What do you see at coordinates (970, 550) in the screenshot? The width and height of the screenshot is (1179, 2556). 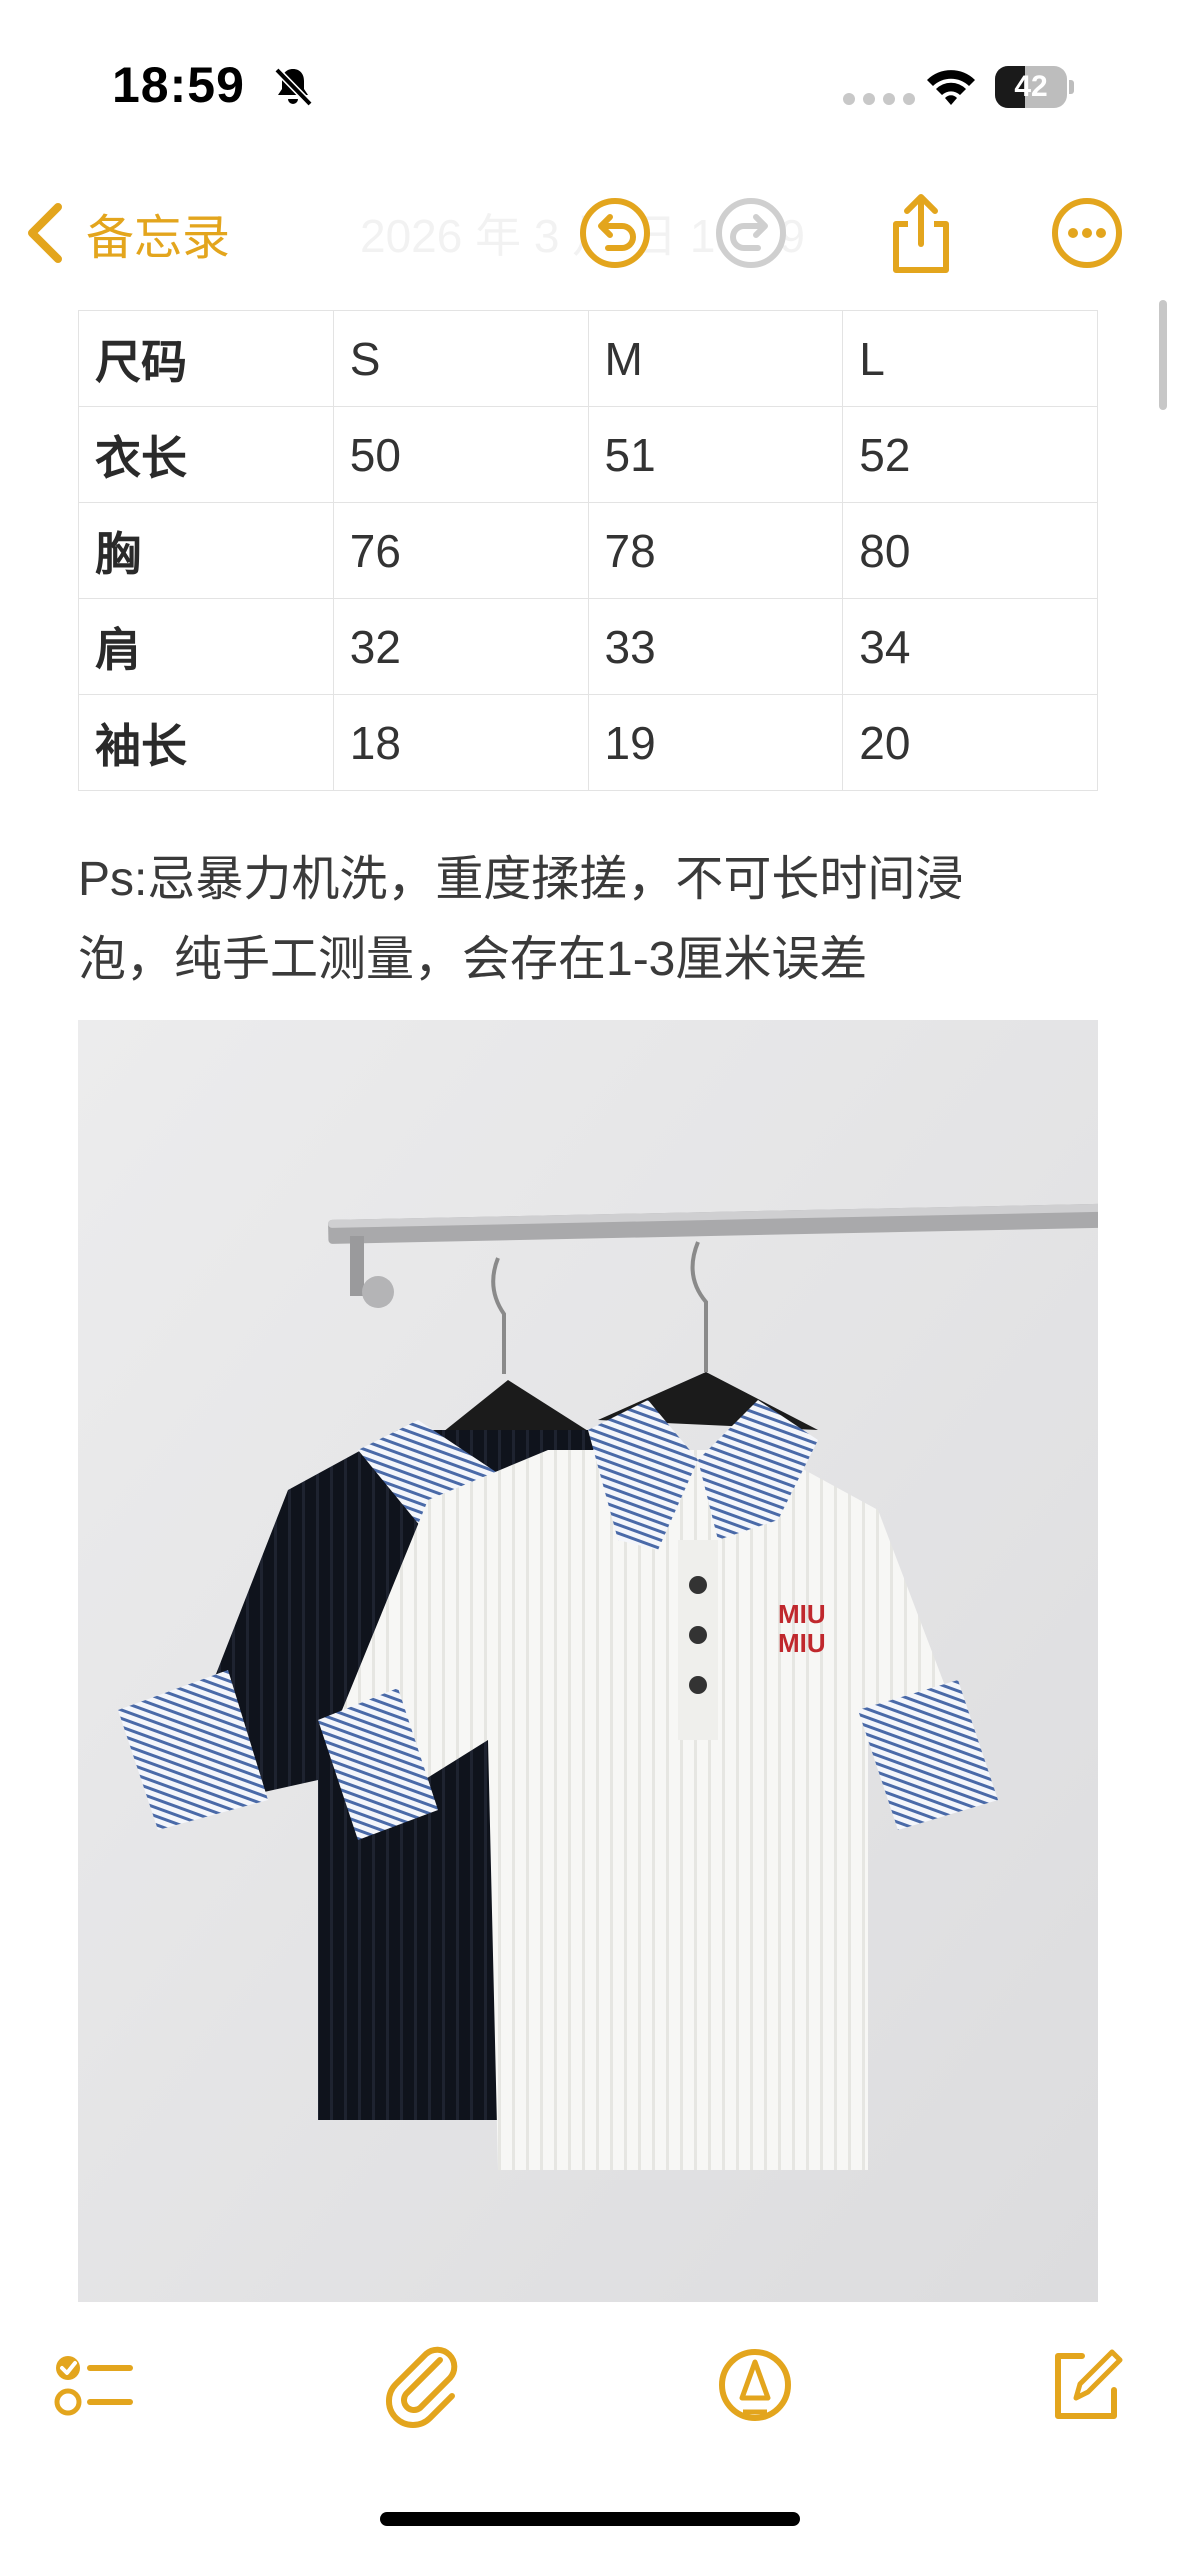 I see `table-cell: 80` at bounding box center [970, 550].